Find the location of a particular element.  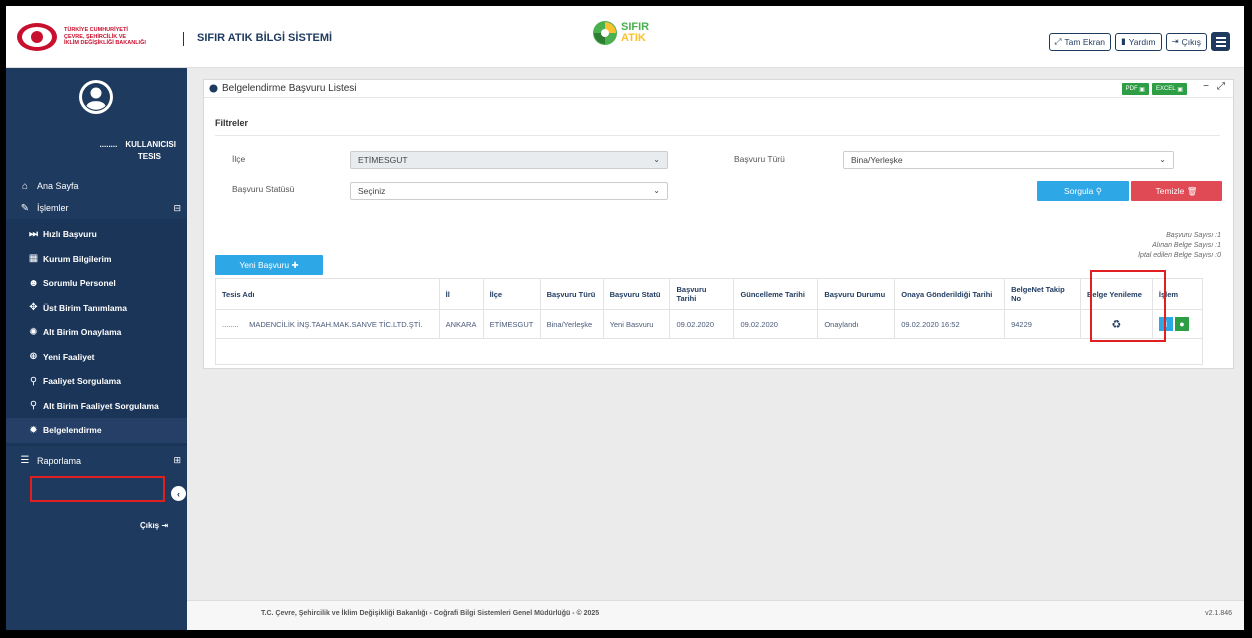

sidebar-item-hizli-basvuru: ⏭ Hızlı Başvuru is located at coordinates (96, 234).